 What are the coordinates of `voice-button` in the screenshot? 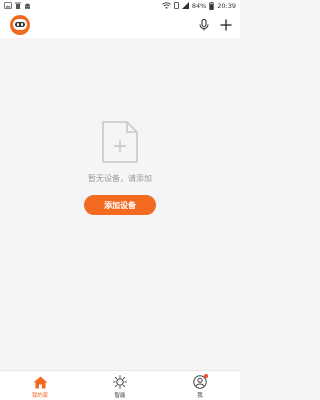 It's located at (204, 25).